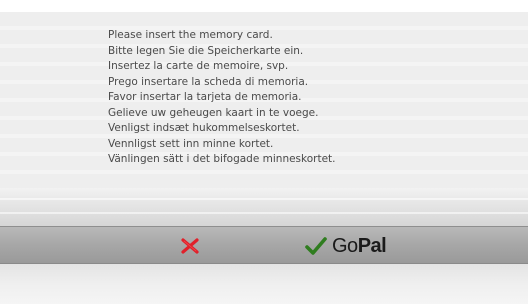 Image resolution: width=528 pixels, height=304 pixels. Describe the element at coordinates (372, 246) in the screenshot. I see `logo-text-bold: Pal` at that location.